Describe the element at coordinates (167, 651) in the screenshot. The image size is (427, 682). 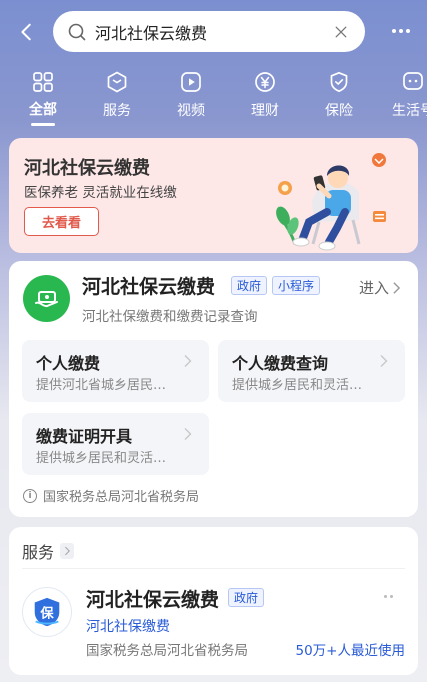
I see `service-provider: 国家税务总局河北省税务局` at that location.